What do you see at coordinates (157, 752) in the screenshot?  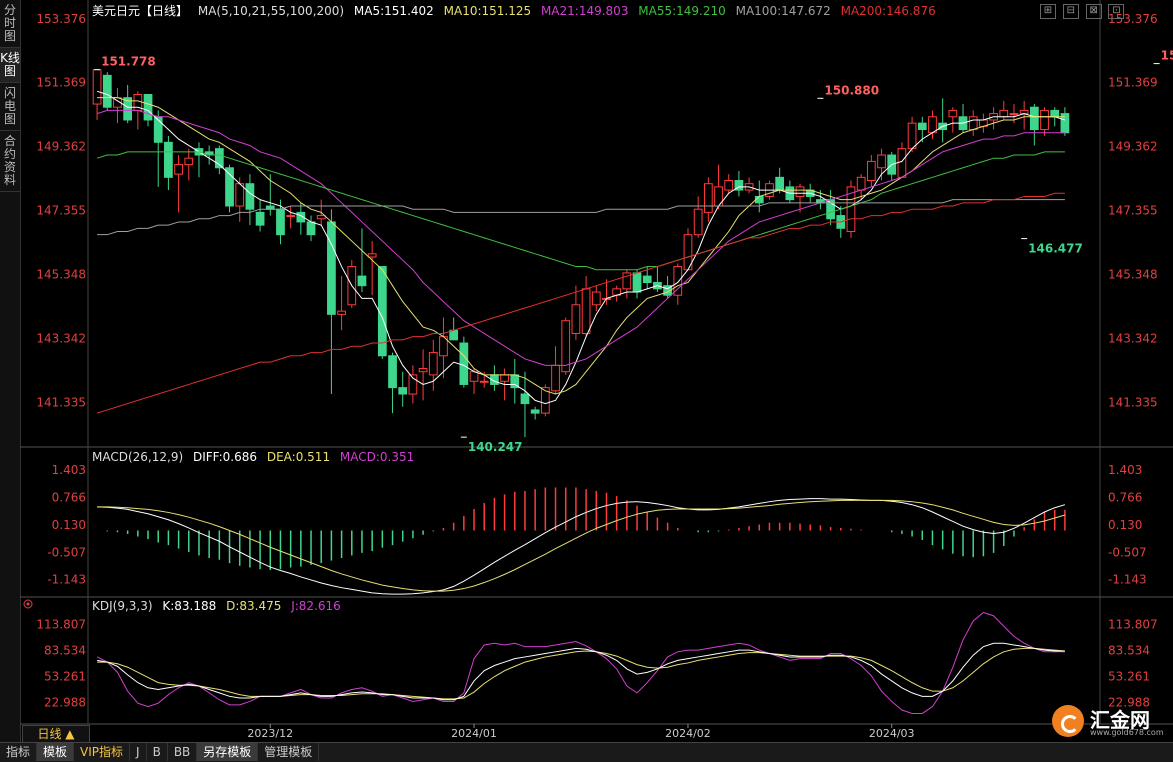 I see `b-button: B` at bounding box center [157, 752].